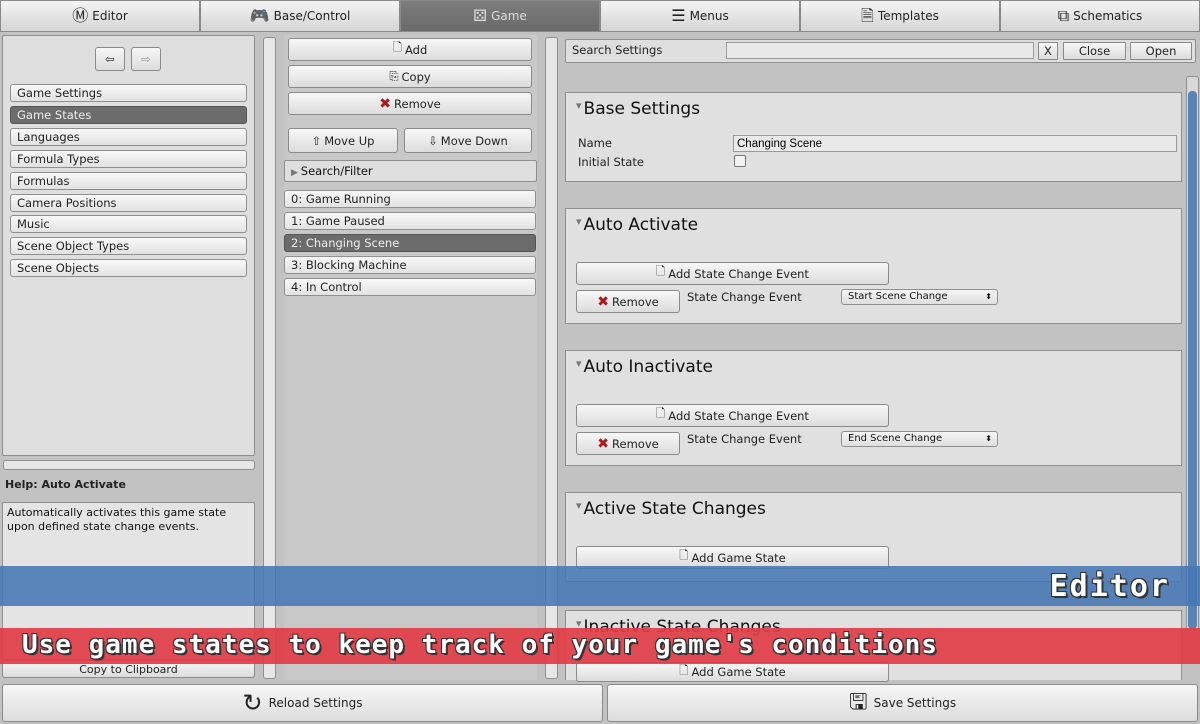 This screenshot has width=1200, height=724. What do you see at coordinates (671, 509) in the screenshot?
I see `active-state-changes-title: Active State Changes` at bounding box center [671, 509].